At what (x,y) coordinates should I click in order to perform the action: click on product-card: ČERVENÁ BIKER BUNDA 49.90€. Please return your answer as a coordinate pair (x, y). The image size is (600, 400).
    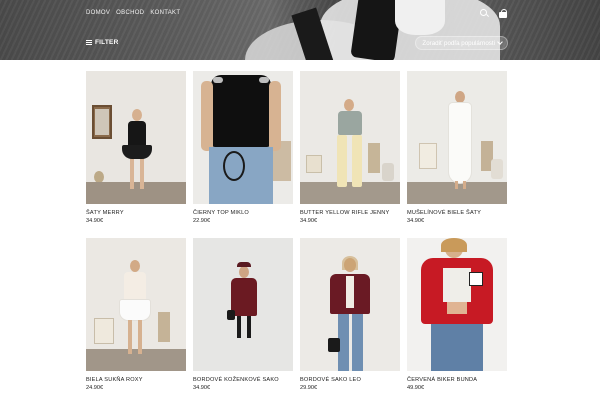
    Looking at the image, I should click on (457, 319).